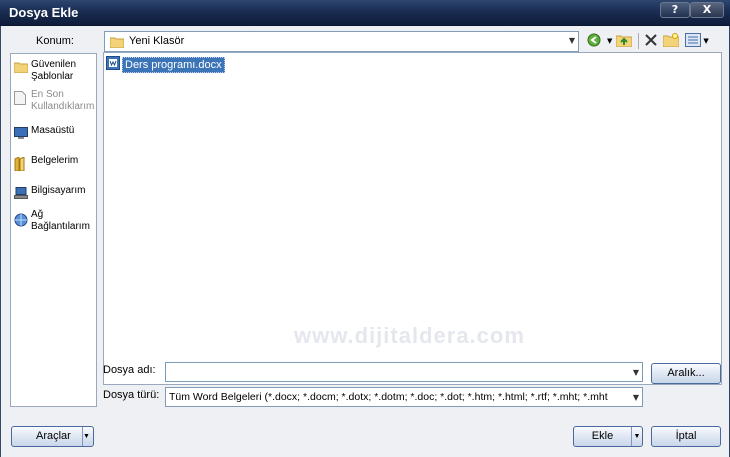 The height and width of the screenshot is (457, 730). What do you see at coordinates (602, 436) in the screenshot?
I see `insert-label: Ekle` at bounding box center [602, 436].